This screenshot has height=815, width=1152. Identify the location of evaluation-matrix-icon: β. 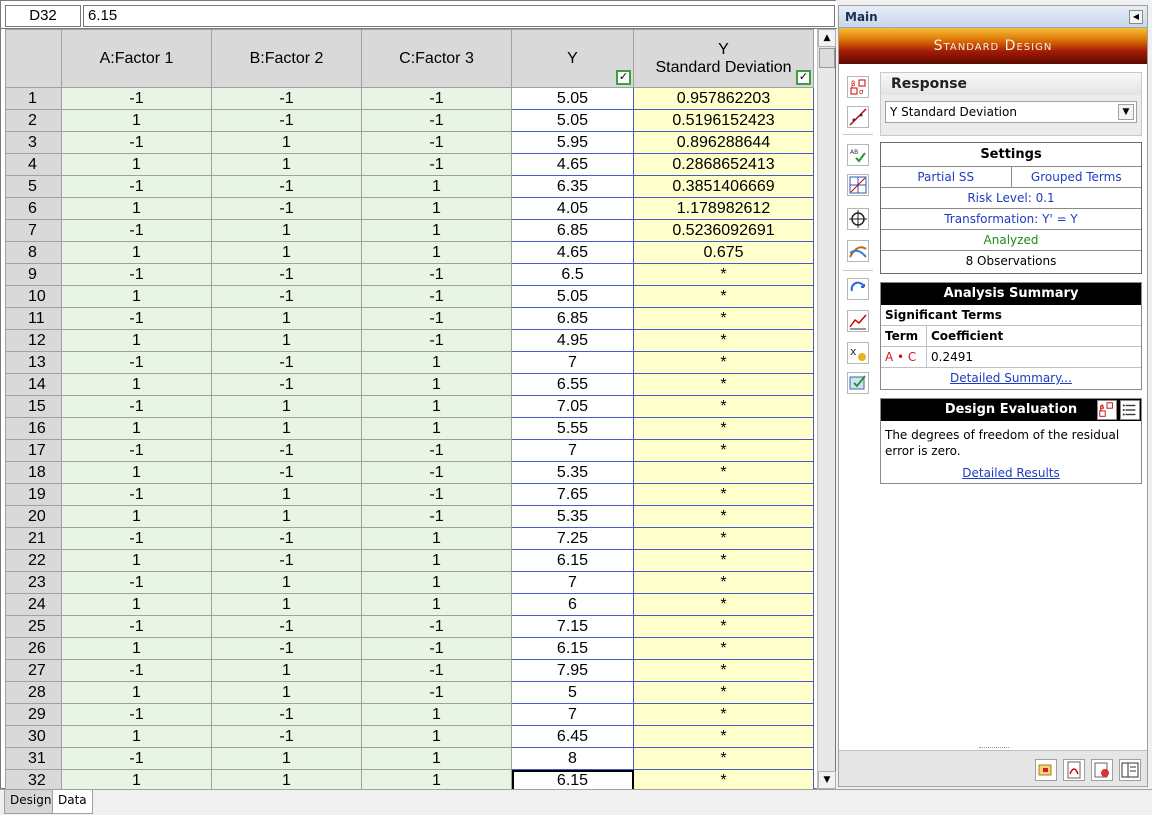
(1107, 410).